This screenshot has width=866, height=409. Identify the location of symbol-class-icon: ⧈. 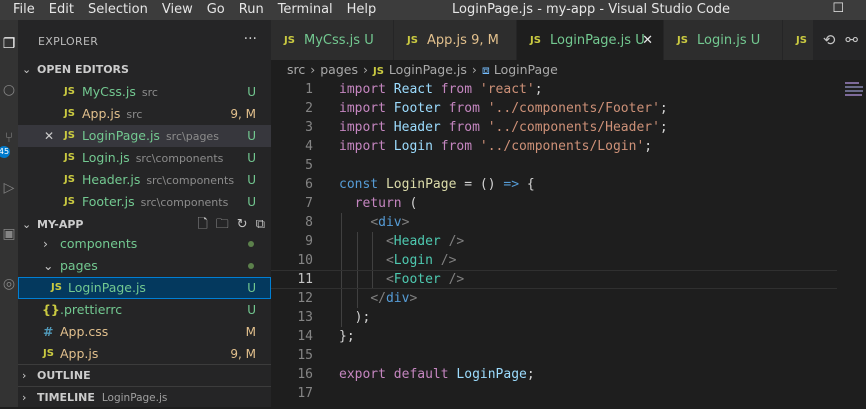
(485, 69).